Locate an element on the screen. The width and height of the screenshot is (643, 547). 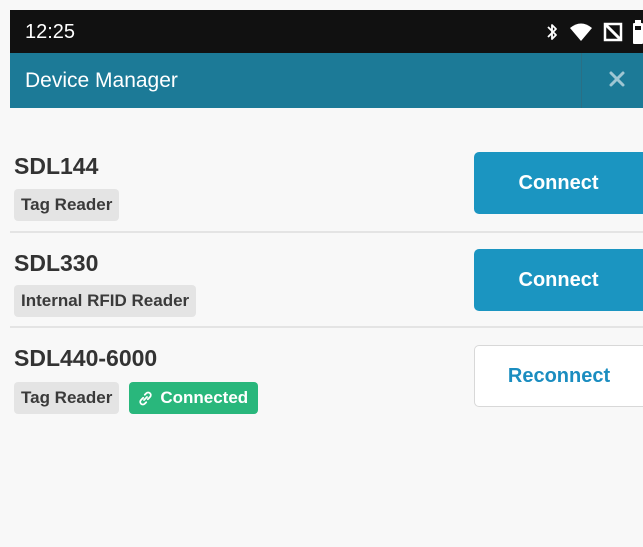
device-type-badge: Internal RFID Reader is located at coordinates (105, 301).